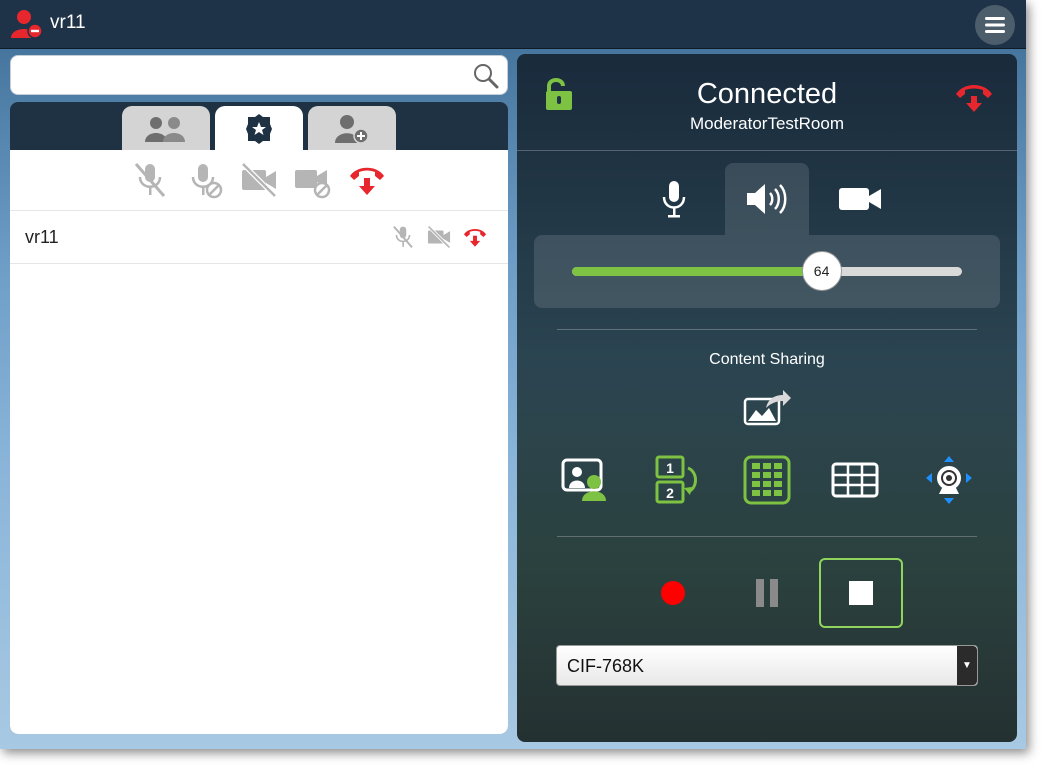 The image size is (1046, 769). Describe the element at coordinates (559, 94) in the screenshot. I see `unlocked-icon` at that location.